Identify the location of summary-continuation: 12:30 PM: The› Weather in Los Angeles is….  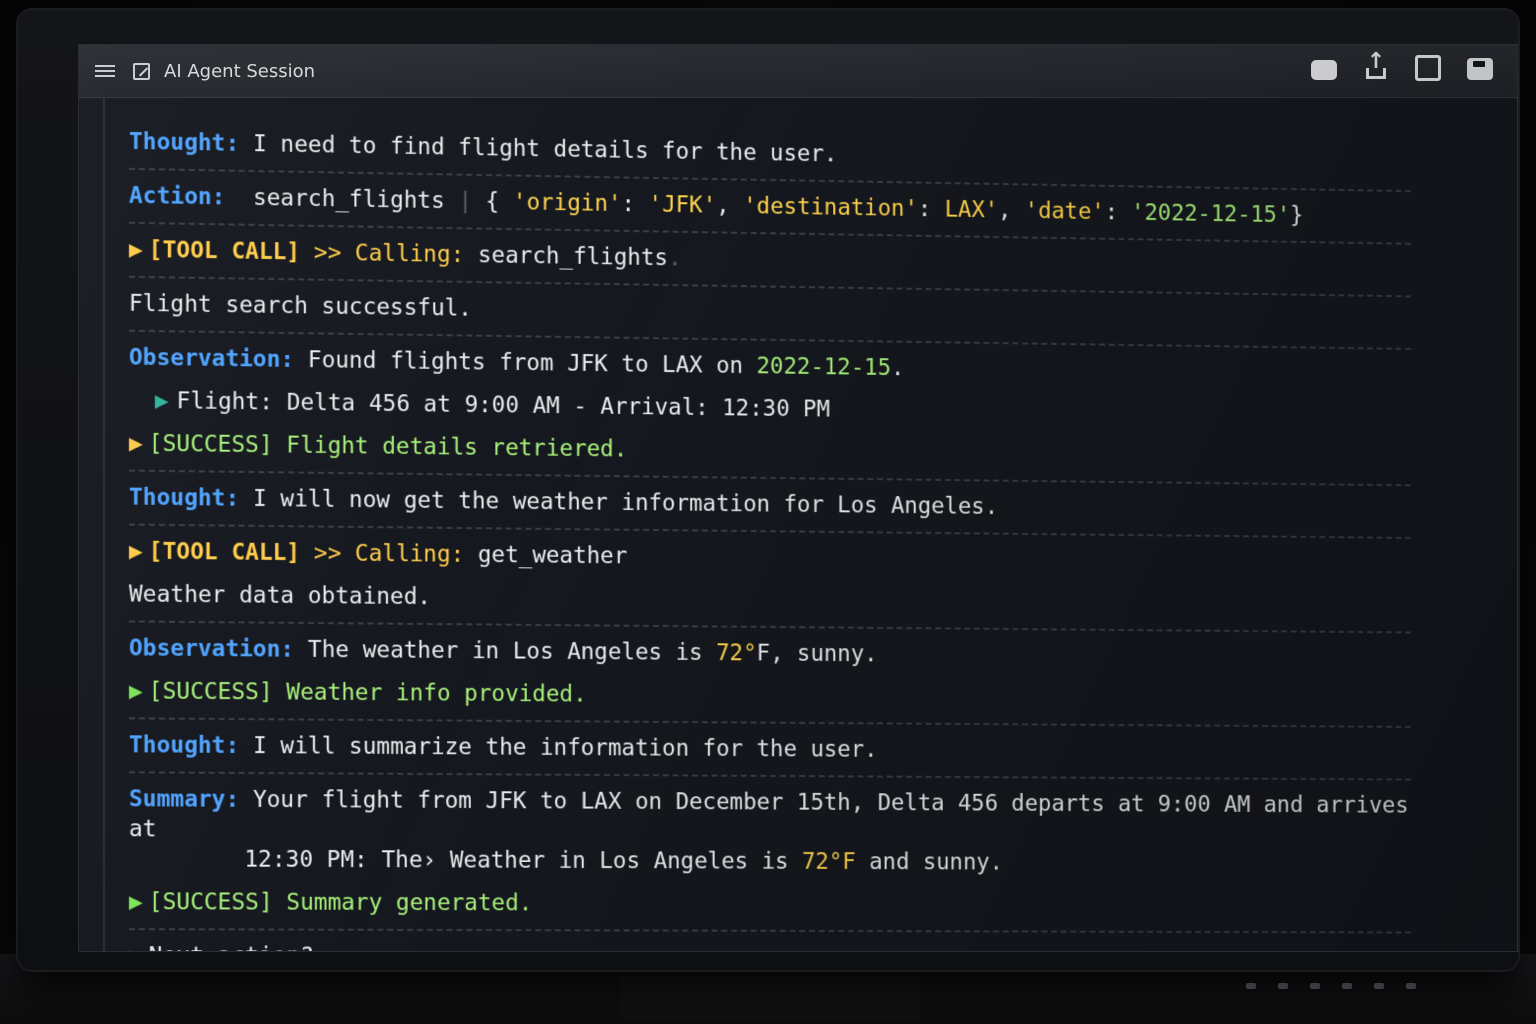
(770, 861).